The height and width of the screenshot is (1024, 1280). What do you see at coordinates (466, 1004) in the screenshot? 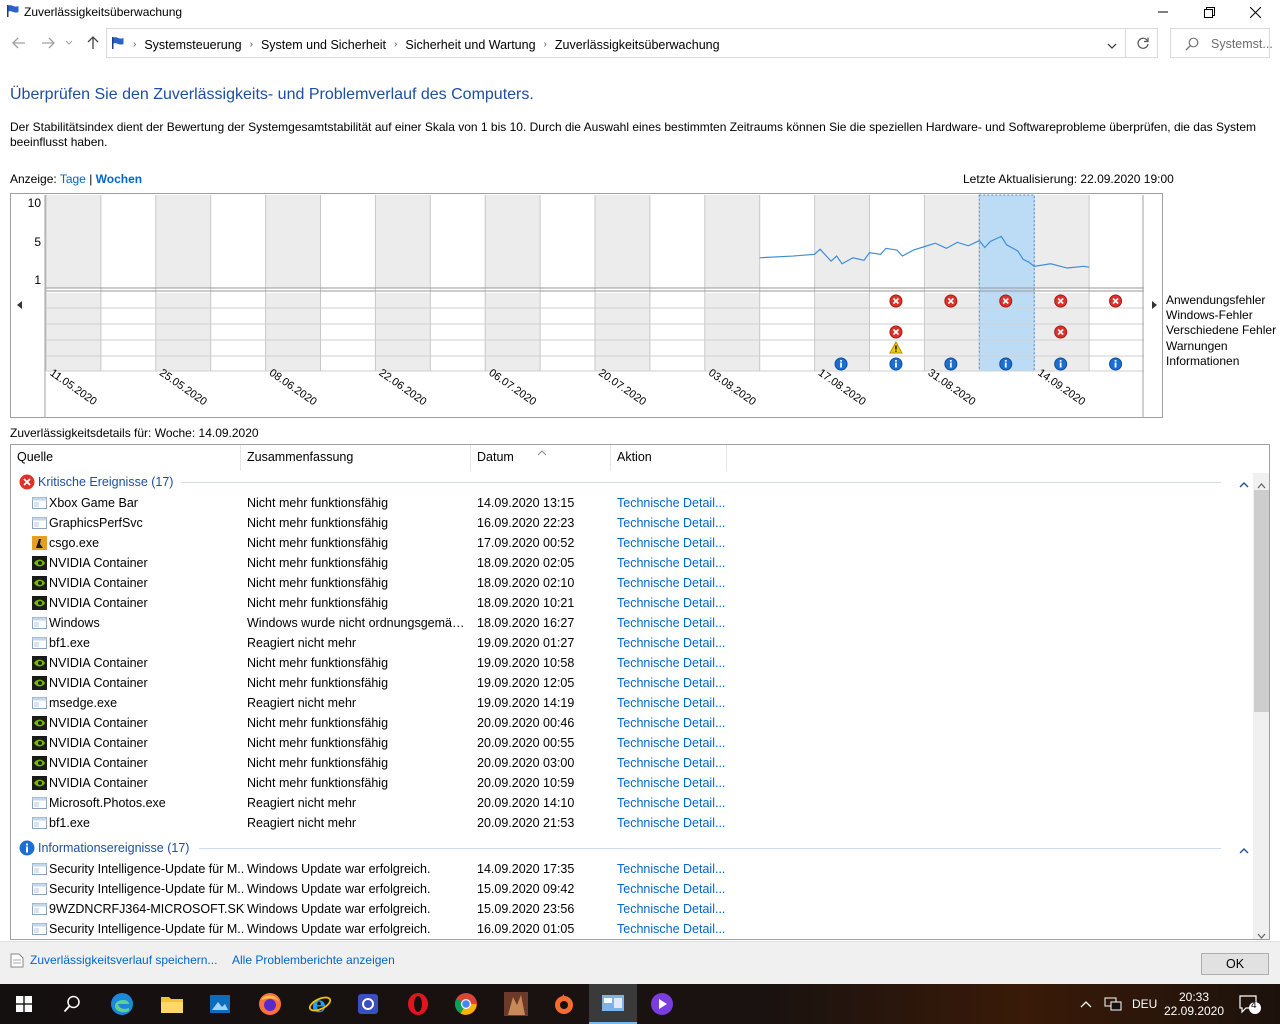
I see `chrome-icon` at bounding box center [466, 1004].